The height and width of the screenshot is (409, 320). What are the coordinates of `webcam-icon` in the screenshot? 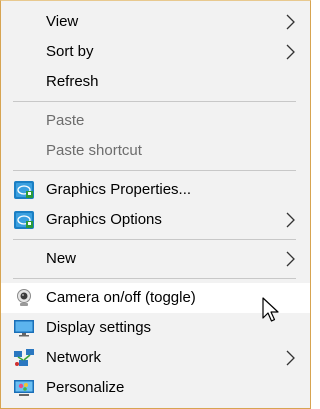 It's located at (24, 297).